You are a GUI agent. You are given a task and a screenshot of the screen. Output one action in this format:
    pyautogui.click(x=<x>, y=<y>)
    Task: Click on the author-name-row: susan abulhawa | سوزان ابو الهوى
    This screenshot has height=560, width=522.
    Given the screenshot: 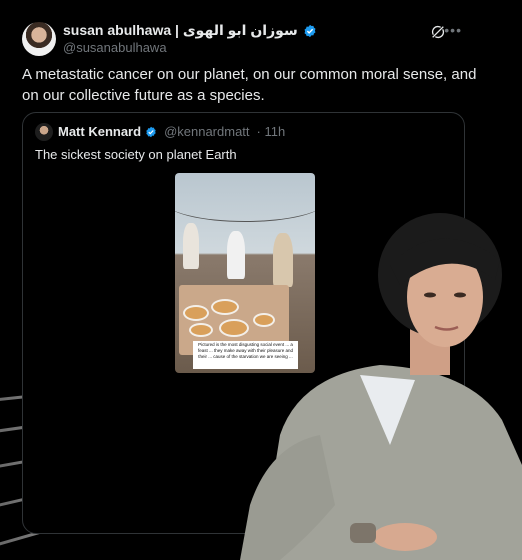 What is the action you would take?
    pyautogui.click(x=190, y=30)
    